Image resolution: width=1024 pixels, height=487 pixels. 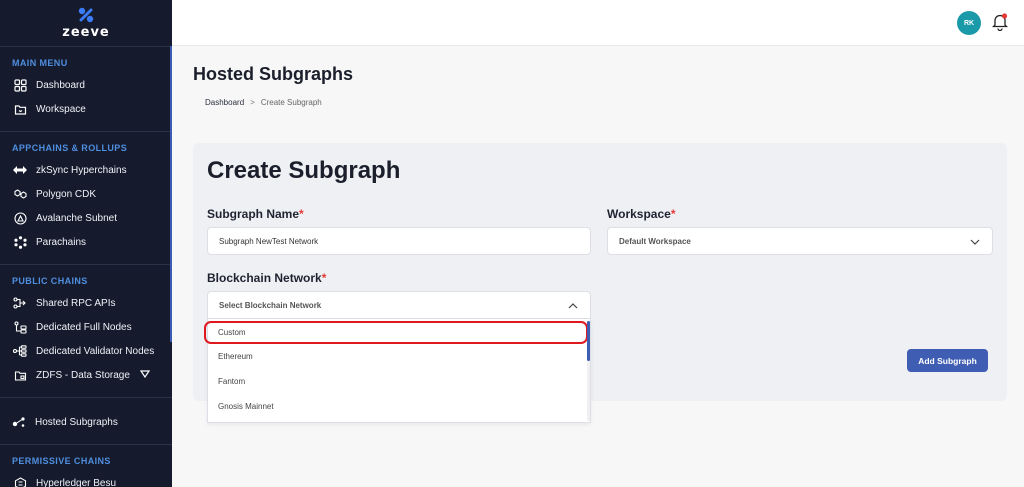 I want to click on workspace-label: Workspace*, so click(x=641, y=214).